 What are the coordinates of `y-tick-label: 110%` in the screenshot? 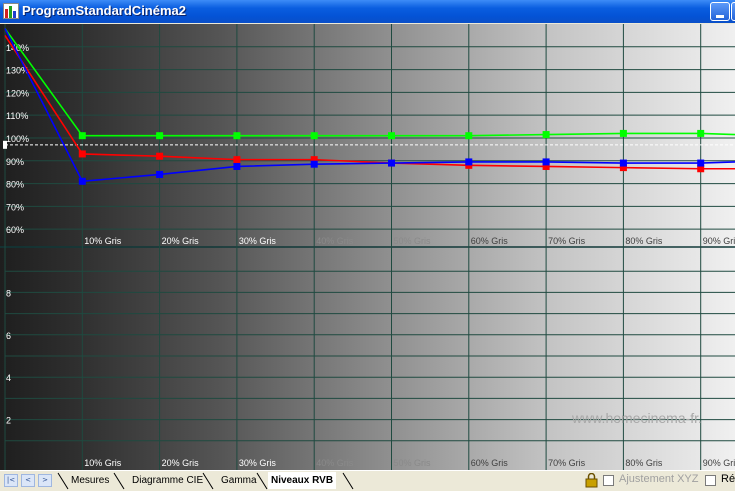 It's located at (17, 116).